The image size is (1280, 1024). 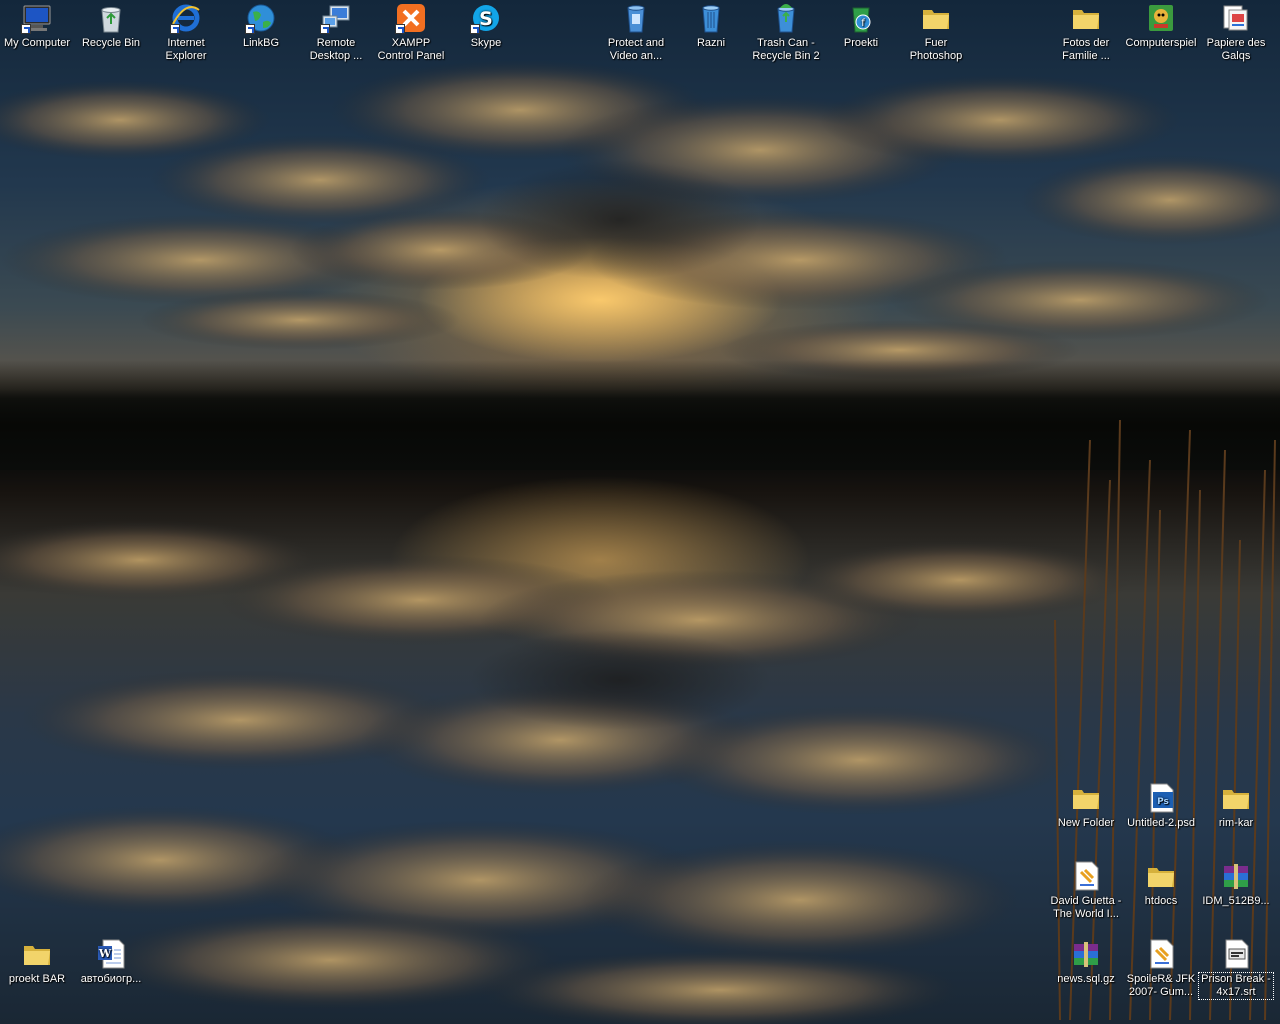 I want to click on internet-explorer-icon, so click(x=186, y=18).